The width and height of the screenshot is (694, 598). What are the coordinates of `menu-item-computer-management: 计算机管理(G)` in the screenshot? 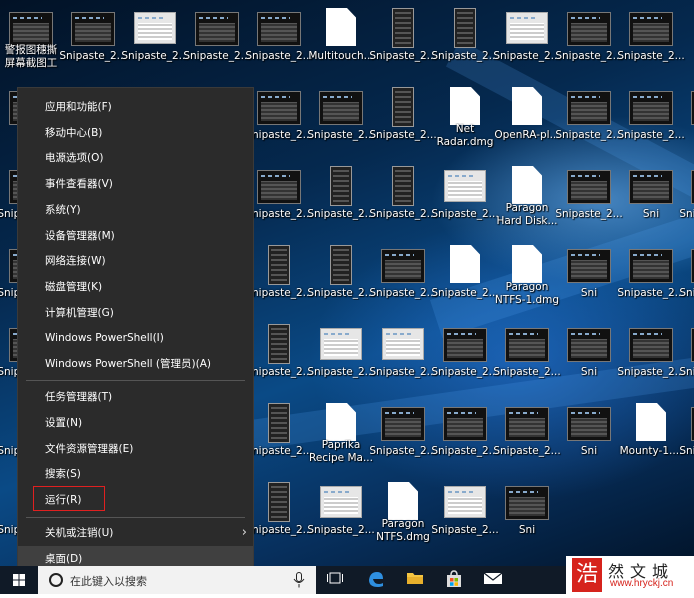 It's located at (135, 313).